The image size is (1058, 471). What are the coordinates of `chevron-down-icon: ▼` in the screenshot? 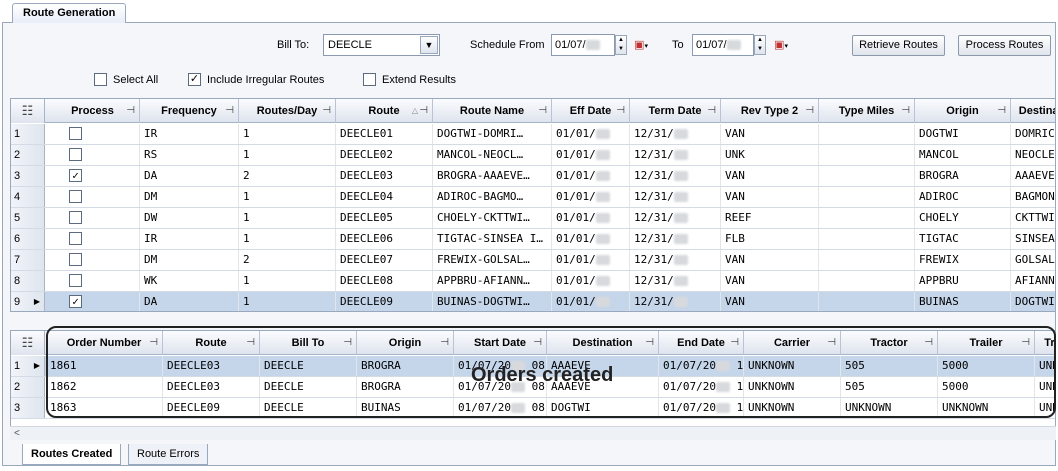 It's located at (429, 45).